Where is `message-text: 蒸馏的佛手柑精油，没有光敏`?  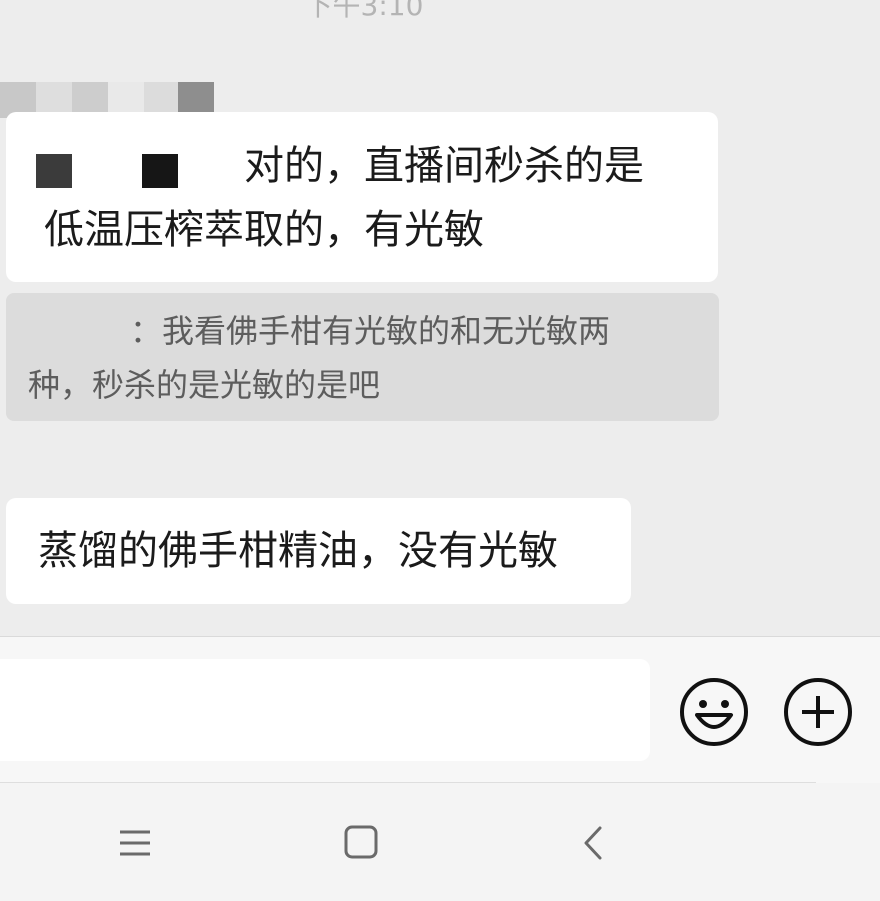 message-text: 蒸馏的佛手柑精油，没有光敏 is located at coordinates (298, 551).